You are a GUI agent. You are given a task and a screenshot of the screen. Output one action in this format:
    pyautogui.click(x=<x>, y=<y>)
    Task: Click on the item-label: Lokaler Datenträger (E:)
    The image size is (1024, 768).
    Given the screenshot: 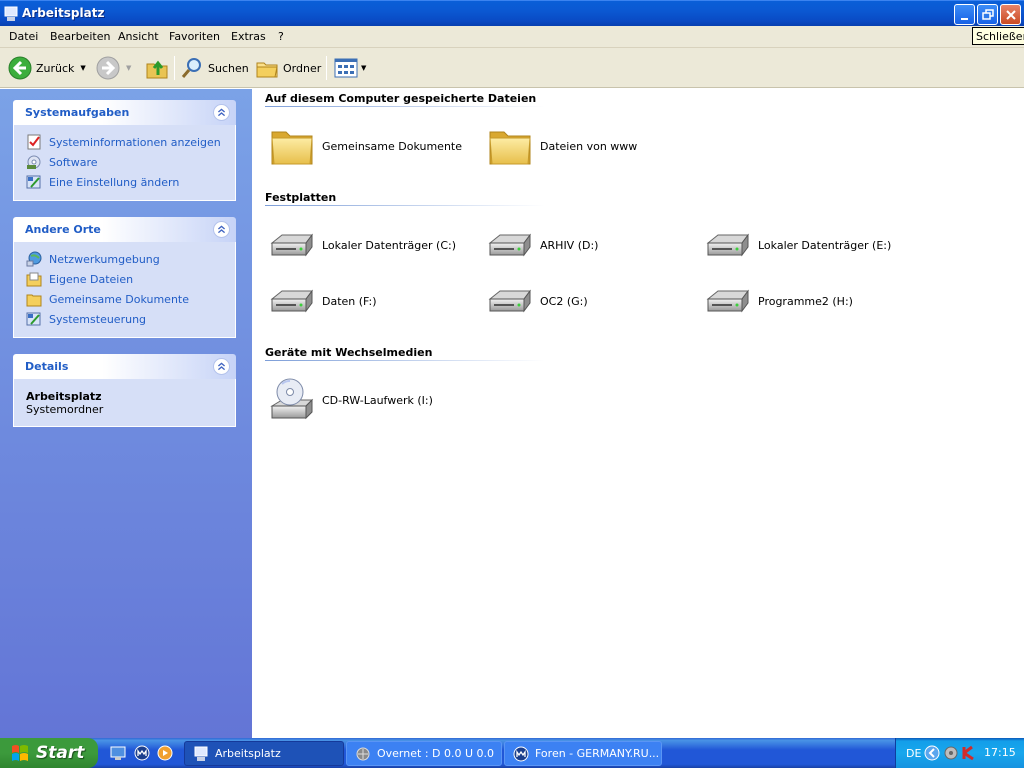 What is the action you would take?
    pyautogui.click(x=825, y=245)
    